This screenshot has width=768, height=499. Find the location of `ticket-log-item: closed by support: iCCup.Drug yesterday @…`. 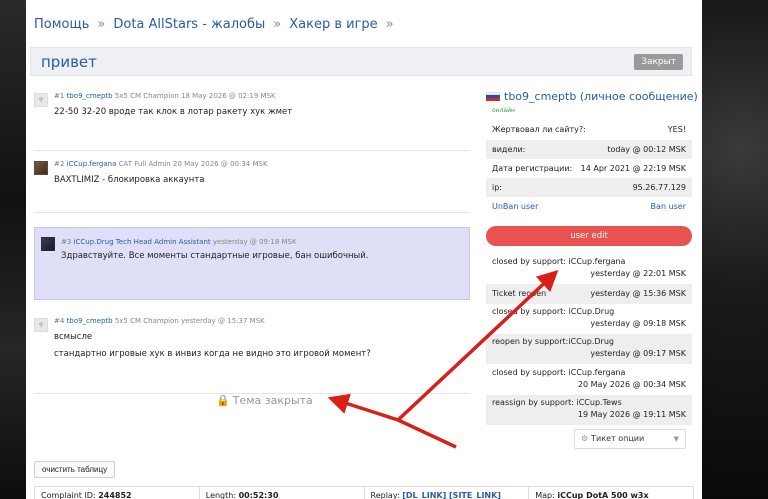

ticket-log-item: closed by support: iCCup.Drug yesterday @… is located at coordinates (589, 319).